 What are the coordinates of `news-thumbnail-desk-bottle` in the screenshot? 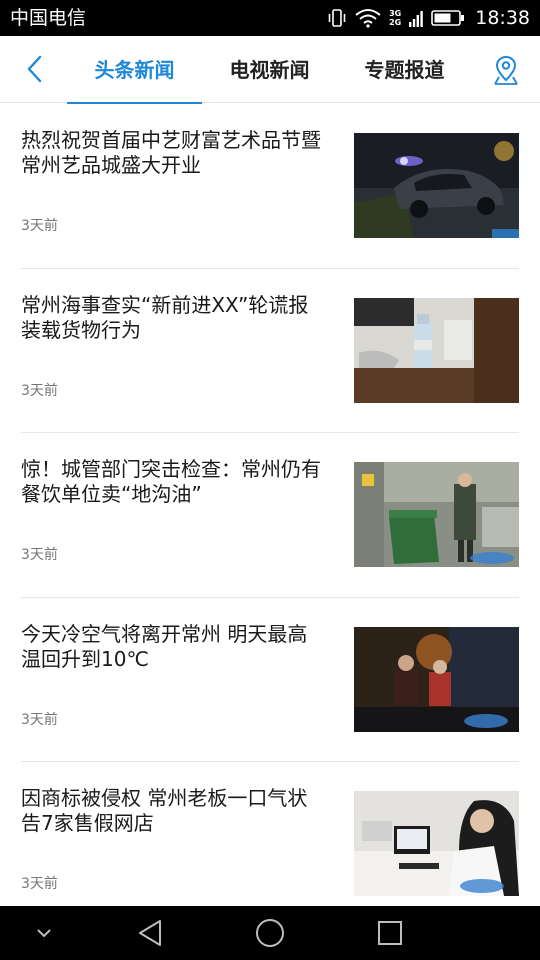 It's located at (436, 350).